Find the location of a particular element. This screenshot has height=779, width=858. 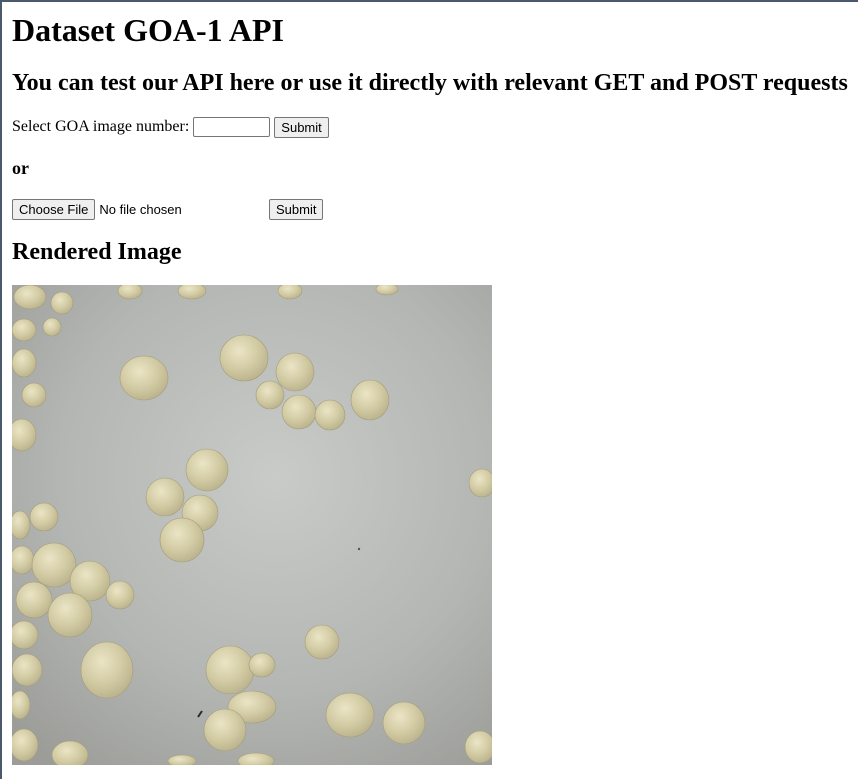

submit-file-button: Submit is located at coordinates (296, 209).